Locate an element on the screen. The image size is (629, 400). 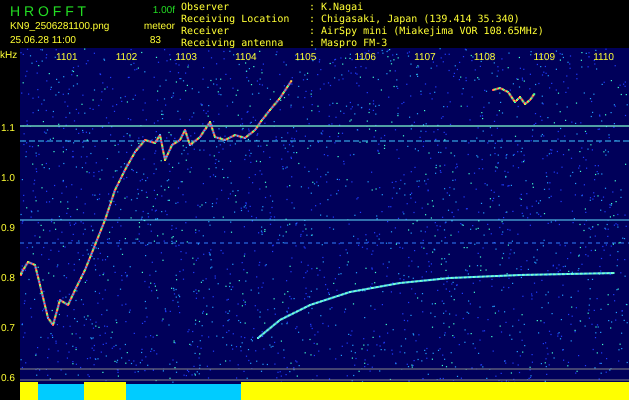
time-label: 1110 is located at coordinates (603, 58).